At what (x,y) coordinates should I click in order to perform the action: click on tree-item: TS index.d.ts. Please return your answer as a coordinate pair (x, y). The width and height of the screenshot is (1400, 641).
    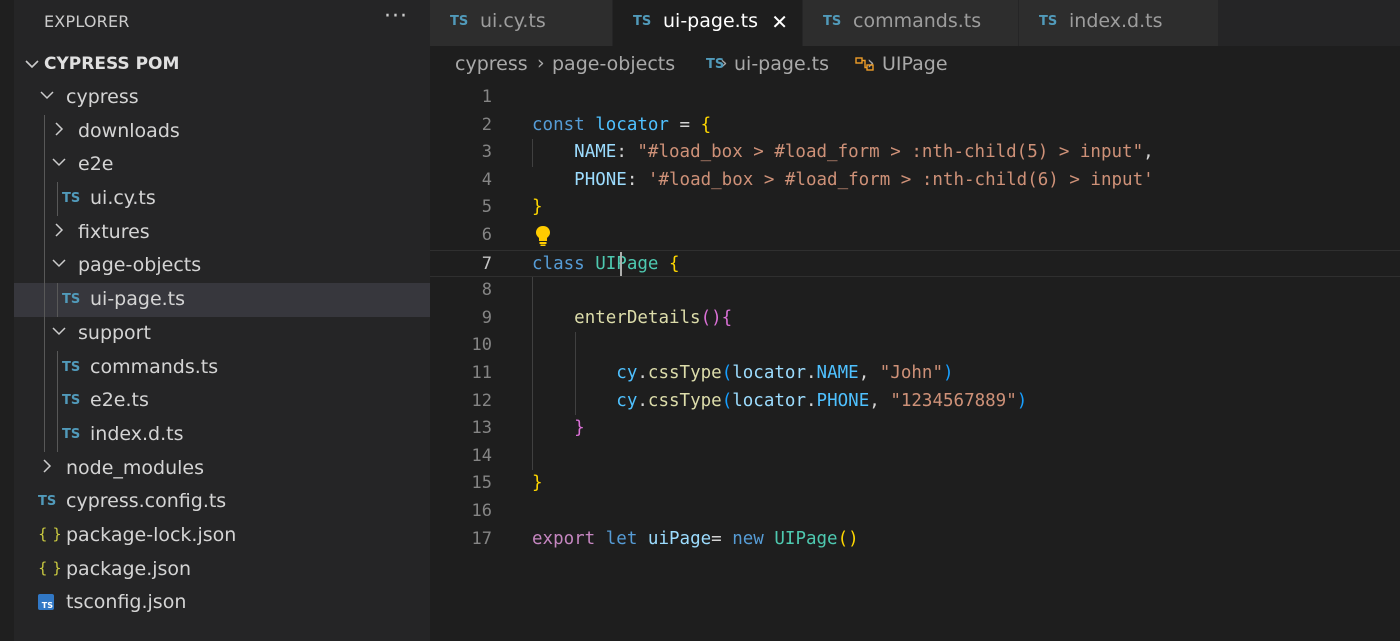
    Looking at the image, I should click on (222, 434).